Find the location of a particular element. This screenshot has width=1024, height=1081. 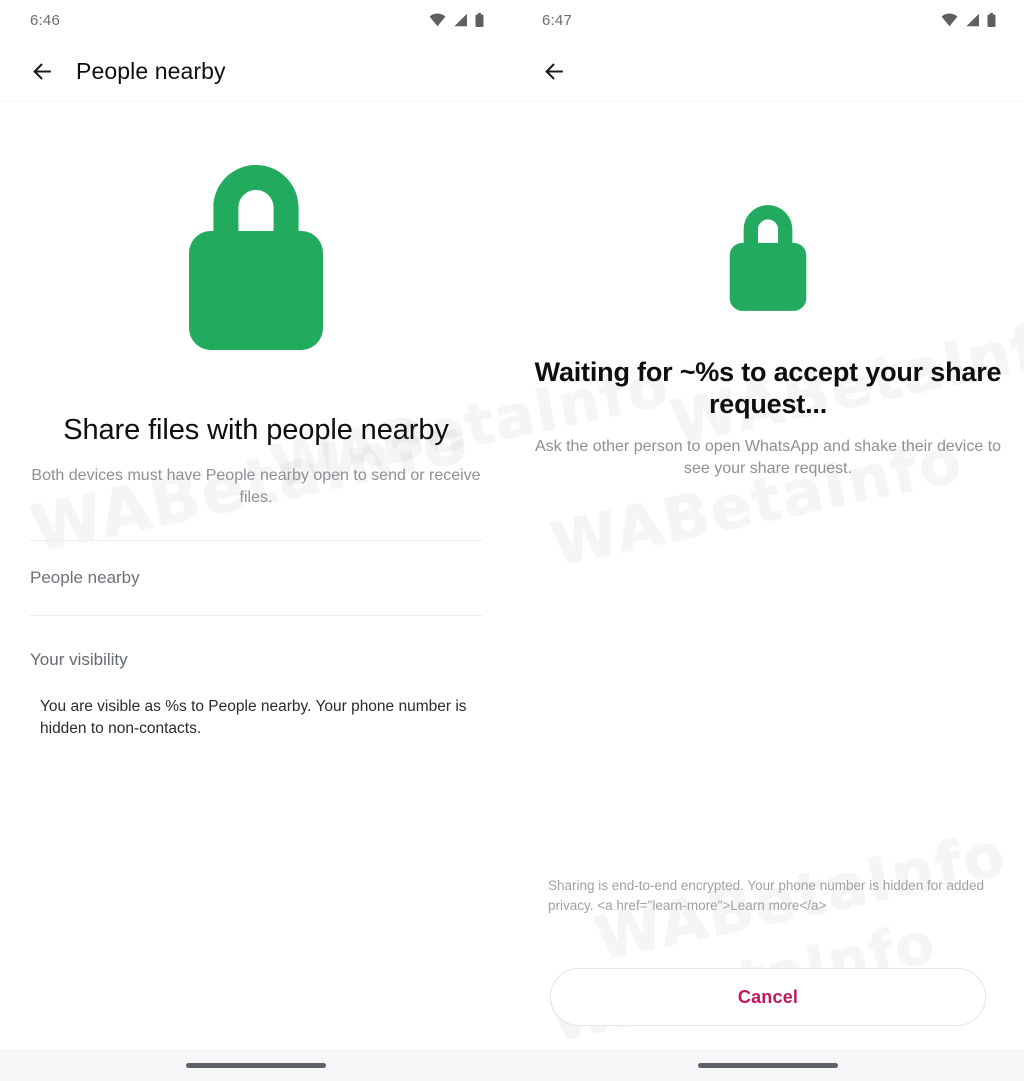

status-bar-clock: 6:46 is located at coordinates (45, 20).